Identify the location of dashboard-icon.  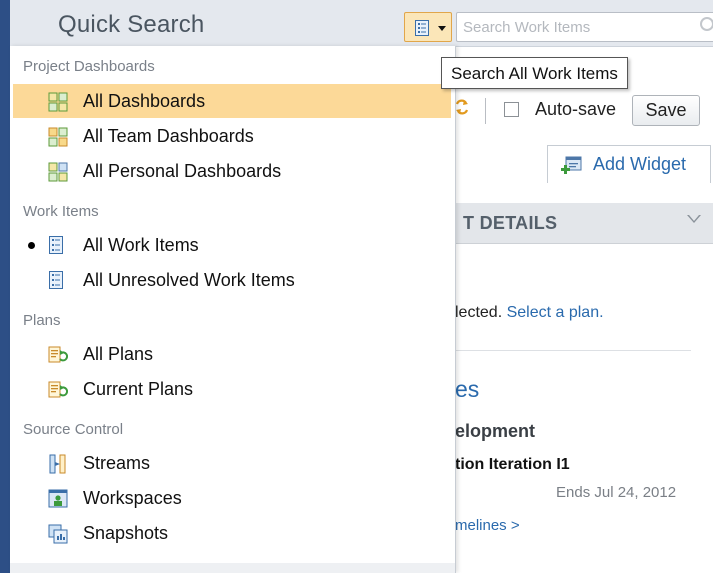
(58, 102).